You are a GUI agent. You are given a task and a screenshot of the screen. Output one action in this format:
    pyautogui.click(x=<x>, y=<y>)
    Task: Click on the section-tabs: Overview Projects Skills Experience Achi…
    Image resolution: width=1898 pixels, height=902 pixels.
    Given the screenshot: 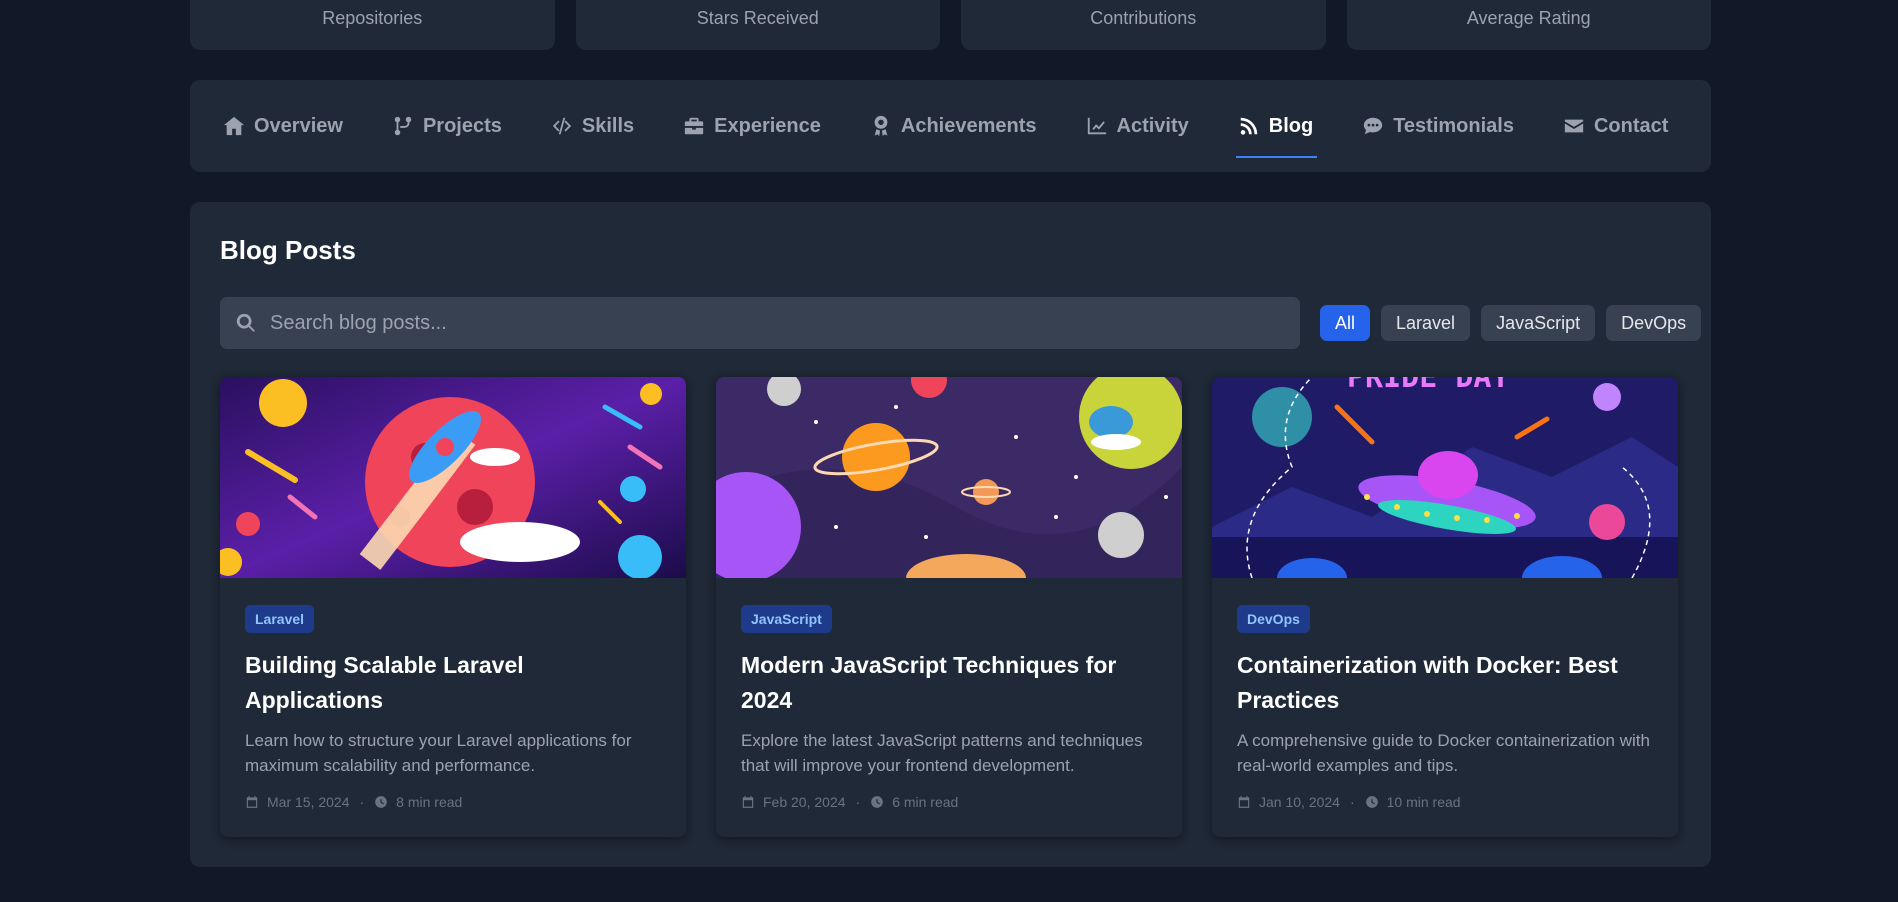 What is the action you would take?
    pyautogui.click(x=950, y=126)
    